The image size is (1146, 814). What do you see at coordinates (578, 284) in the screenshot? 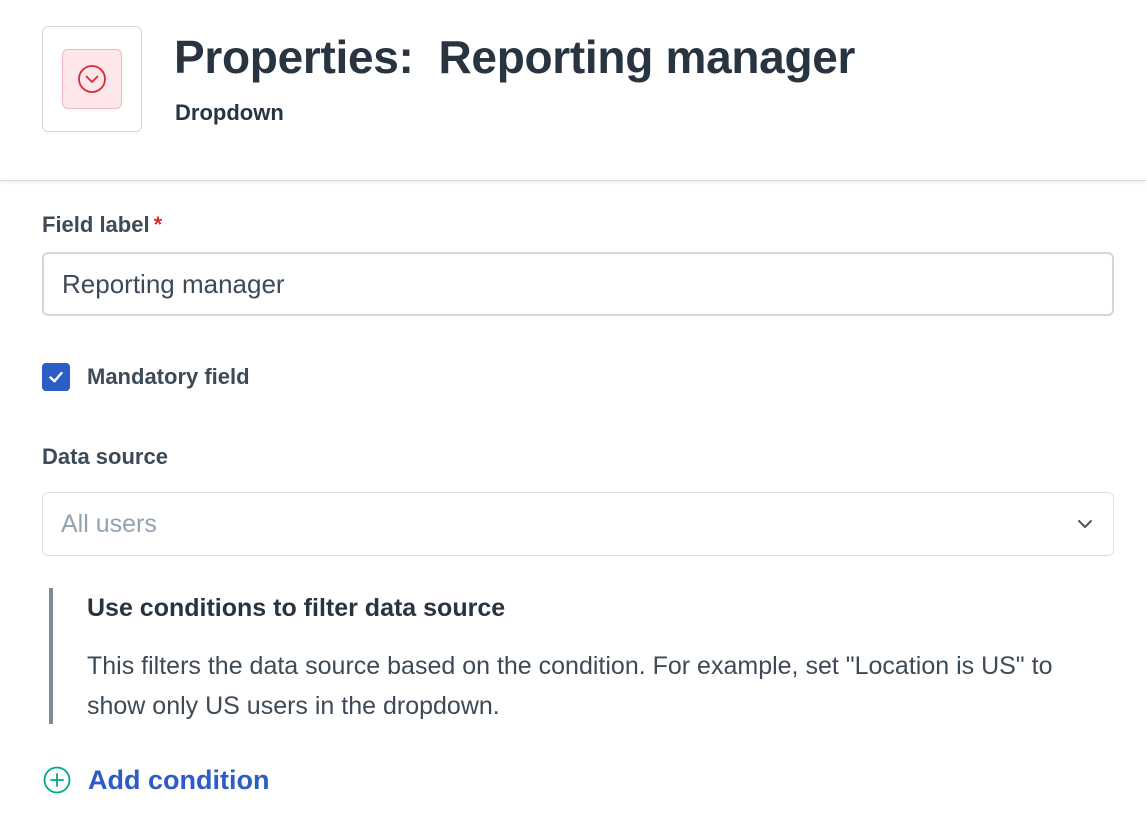
I see `field-label-input: Reporting manager` at bounding box center [578, 284].